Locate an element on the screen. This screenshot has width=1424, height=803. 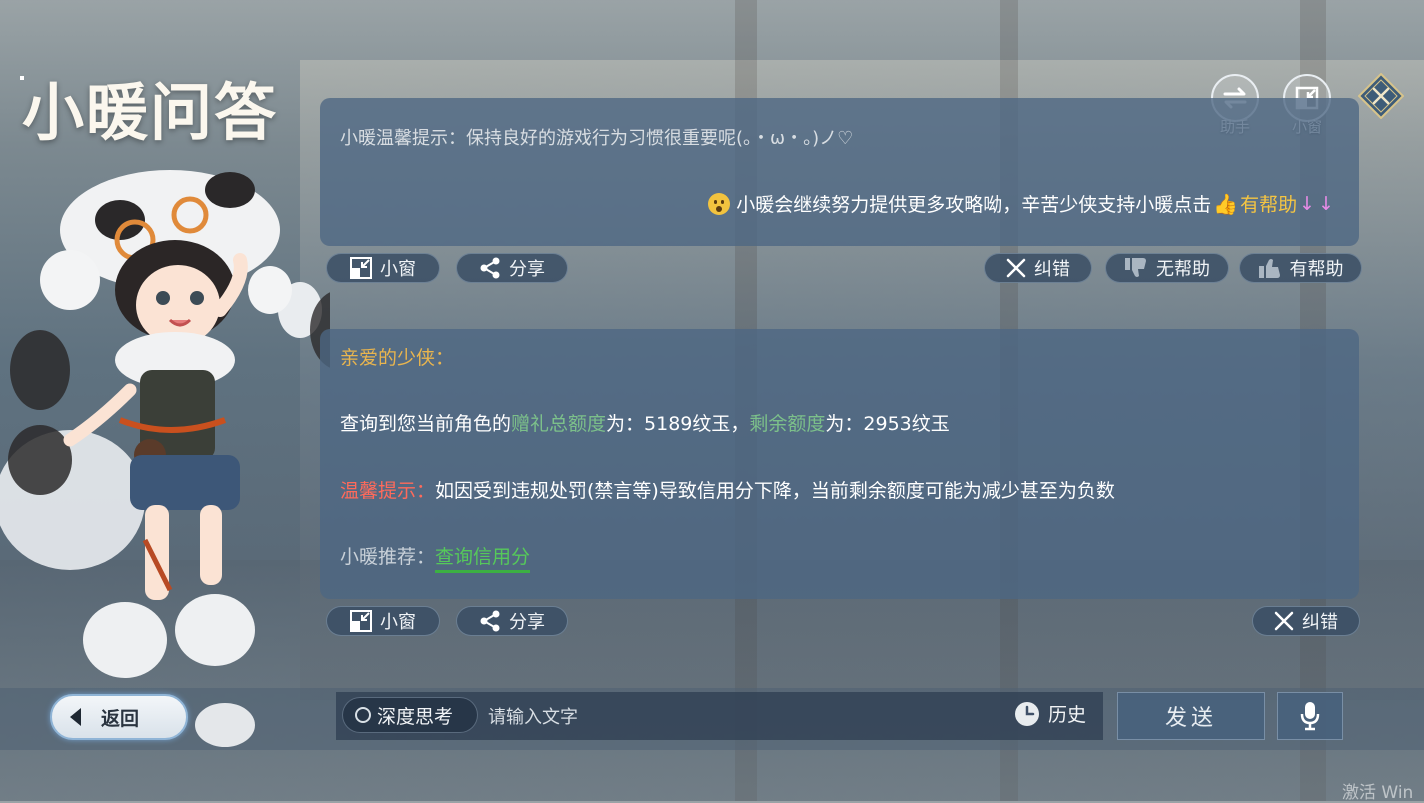
message-input is located at coordinates (738, 717).